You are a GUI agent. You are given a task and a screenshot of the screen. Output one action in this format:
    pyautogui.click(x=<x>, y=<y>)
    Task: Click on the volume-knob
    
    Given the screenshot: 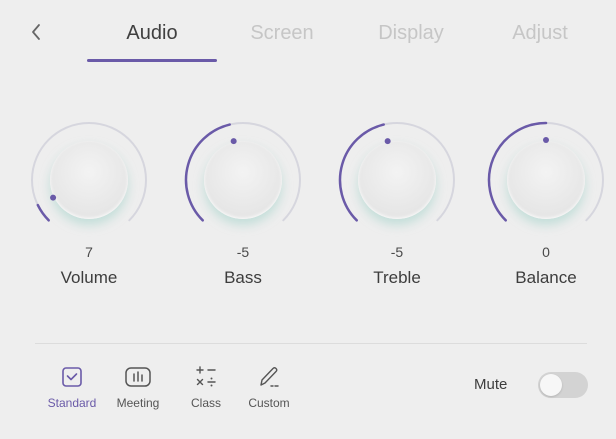 What is the action you would take?
    pyautogui.click(x=89, y=180)
    